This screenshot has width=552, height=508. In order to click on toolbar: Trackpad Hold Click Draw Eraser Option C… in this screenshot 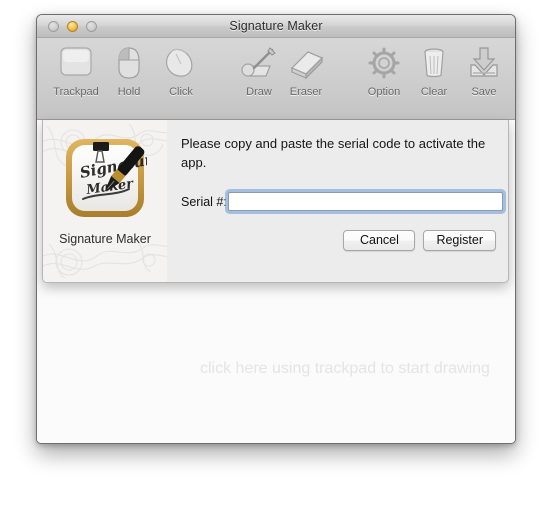, I will do `click(276, 79)`.